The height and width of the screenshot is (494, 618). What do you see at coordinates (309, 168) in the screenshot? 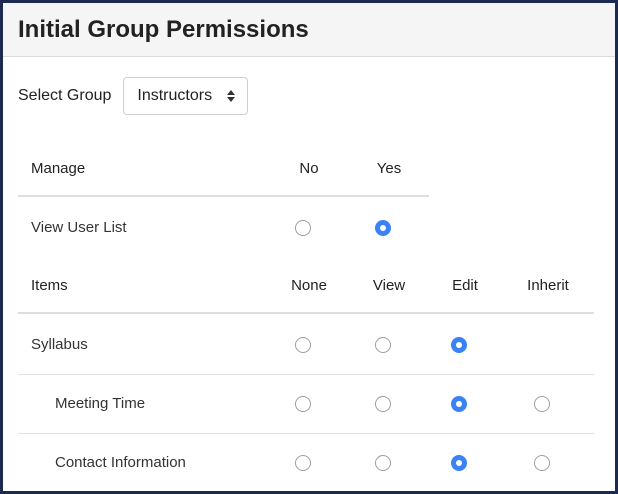
I see `manage-col-no: No` at bounding box center [309, 168].